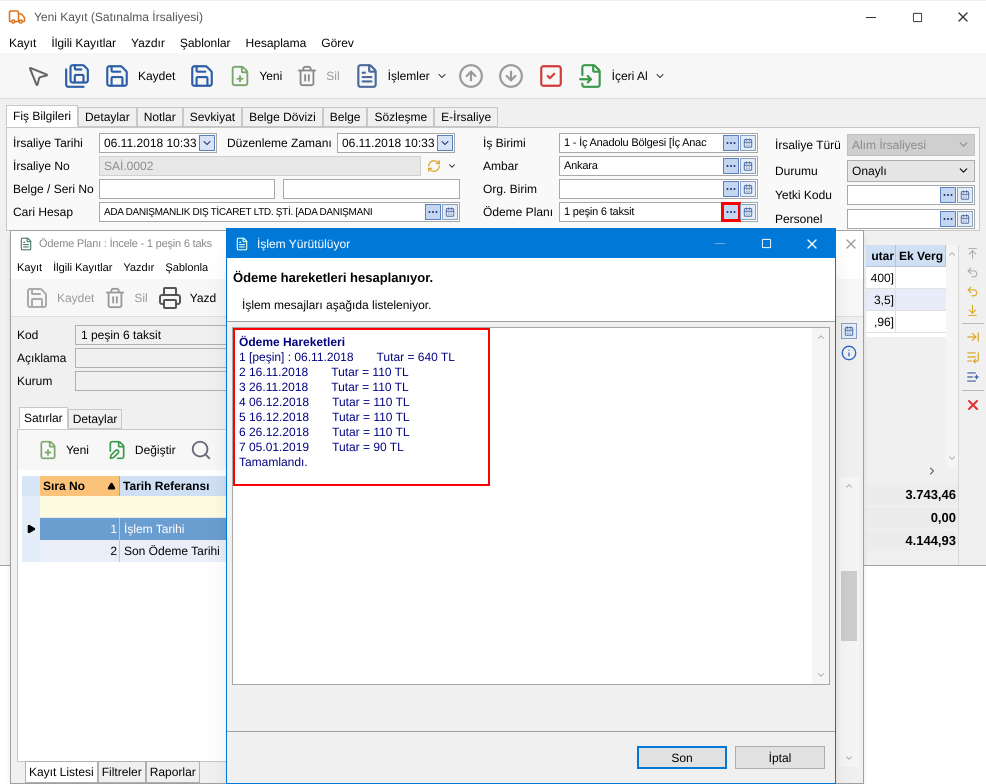 The width and height of the screenshot is (986, 784). I want to click on payment-date: 5 16.12.2018, so click(274, 417).